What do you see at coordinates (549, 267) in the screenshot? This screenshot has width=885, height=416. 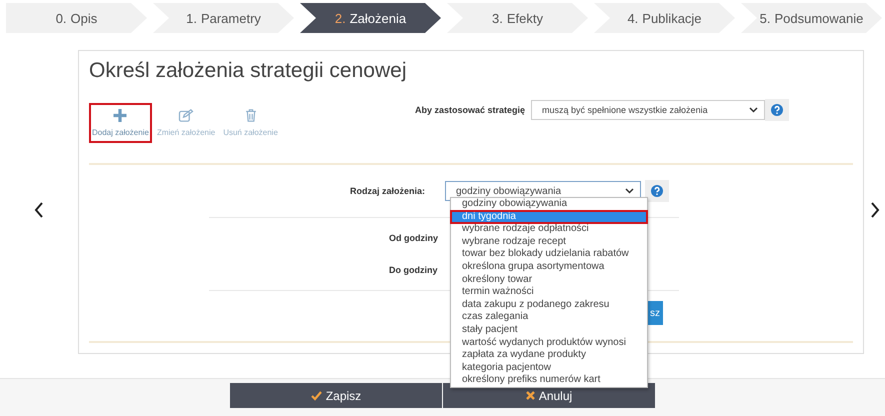 I see `dropdown-option: określona grupa asortymentowa` at bounding box center [549, 267].